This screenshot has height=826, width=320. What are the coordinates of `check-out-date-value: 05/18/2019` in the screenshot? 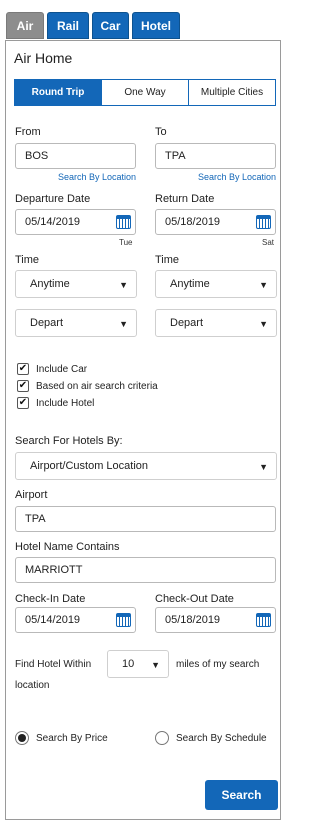 It's located at (193, 620).